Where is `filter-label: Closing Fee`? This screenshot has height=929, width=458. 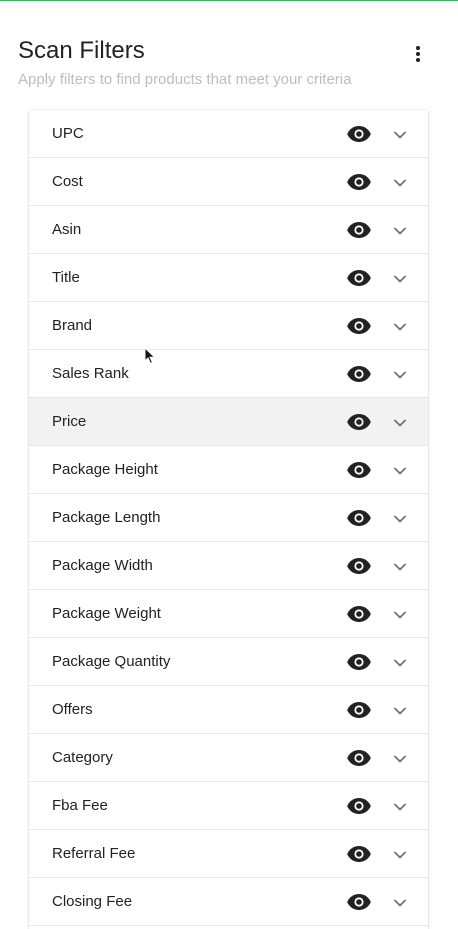
filter-label: Closing Fee is located at coordinates (92, 901).